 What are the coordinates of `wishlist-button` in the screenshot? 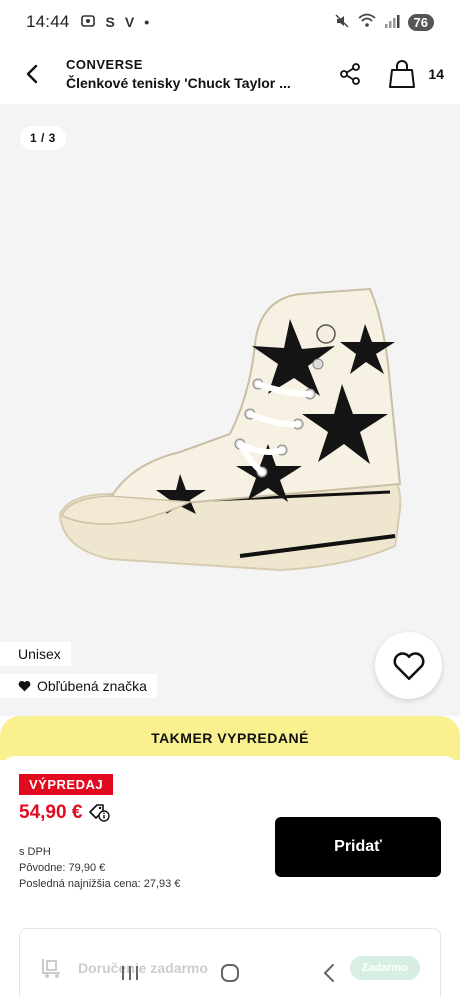 It's located at (408, 665).